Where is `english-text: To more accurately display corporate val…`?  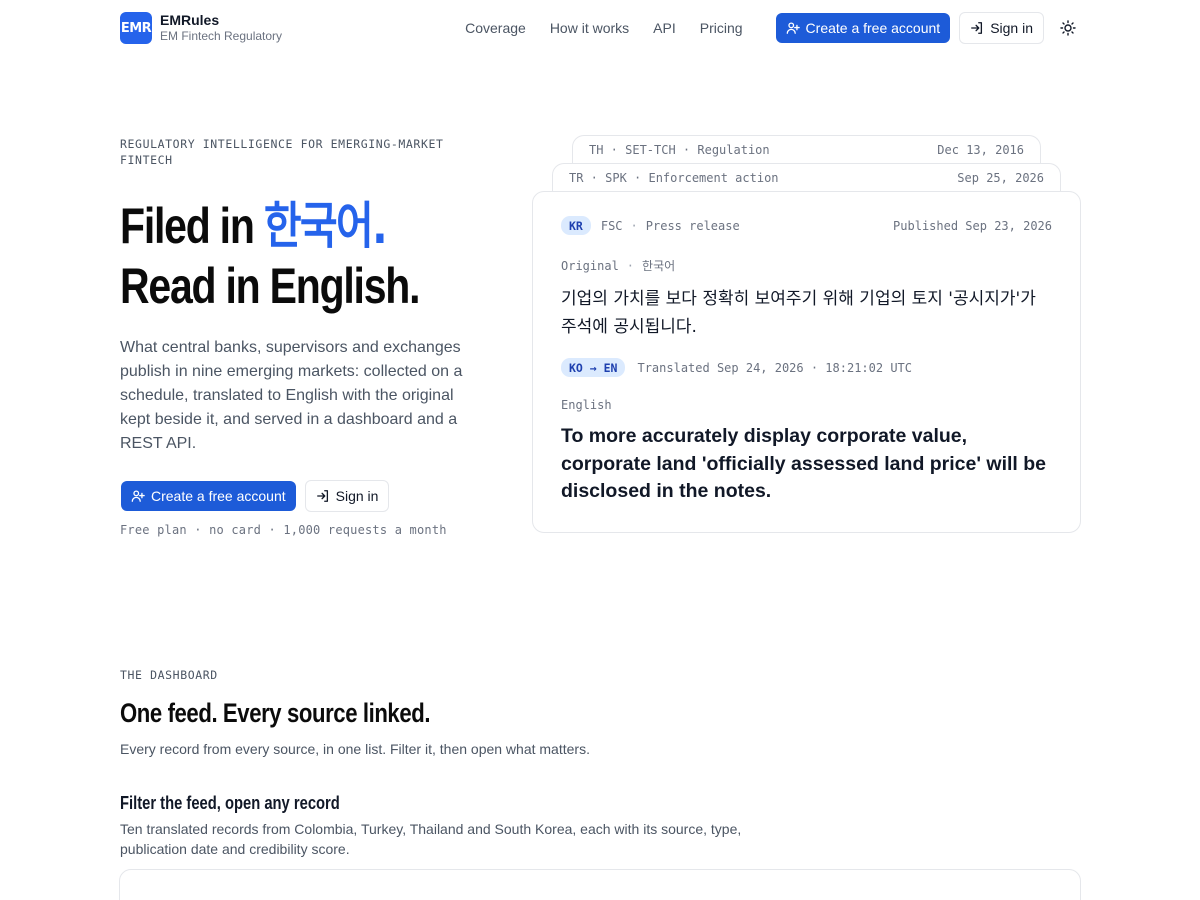
english-text: To more accurately display corporate val… is located at coordinates (804, 463).